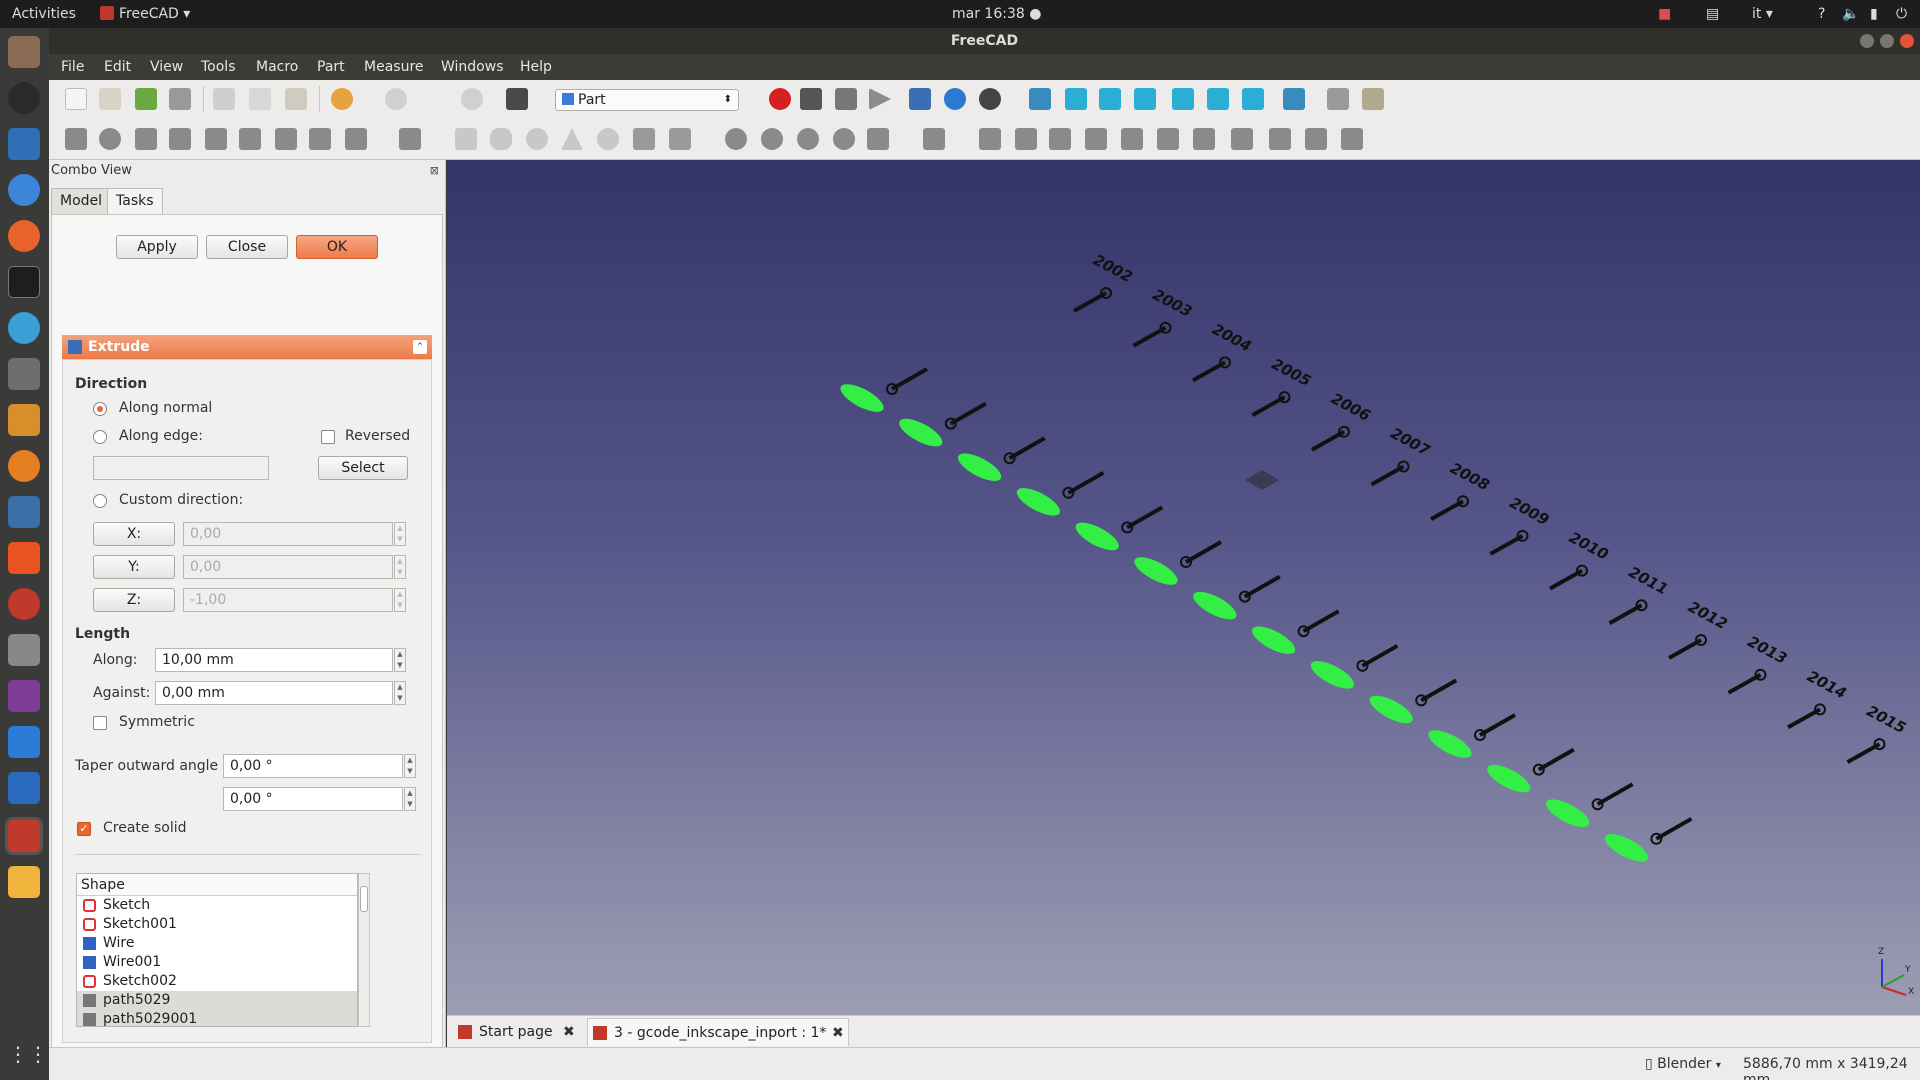 The height and width of the screenshot is (1080, 1920). I want to click on menu-help: Help, so click(536, 67).